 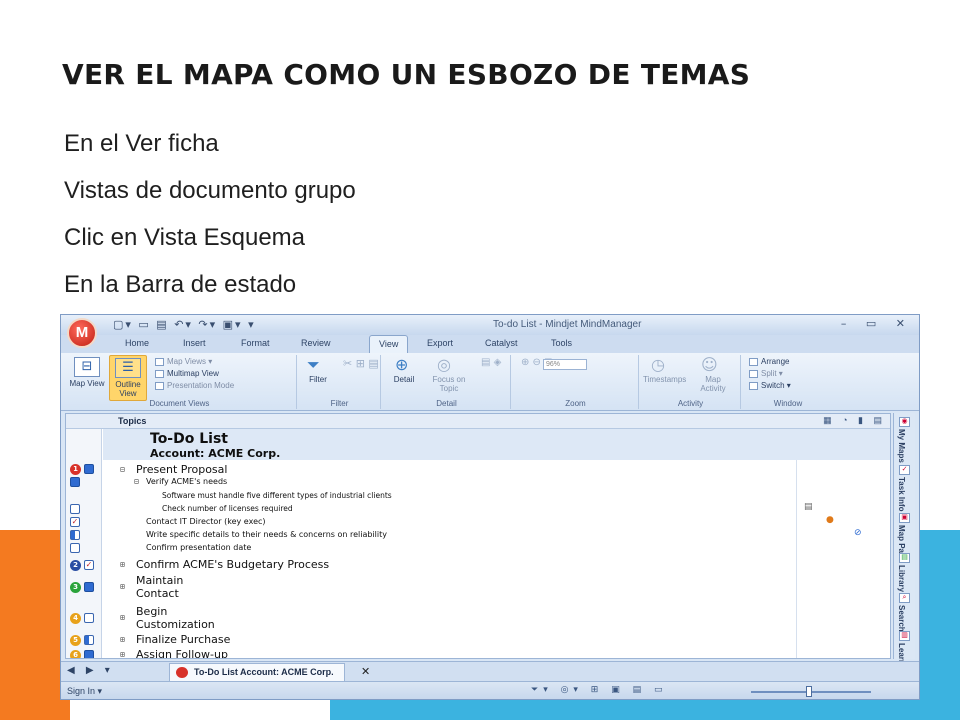 I want to click on side-tab-search: Search, so click(x=901, y=618).